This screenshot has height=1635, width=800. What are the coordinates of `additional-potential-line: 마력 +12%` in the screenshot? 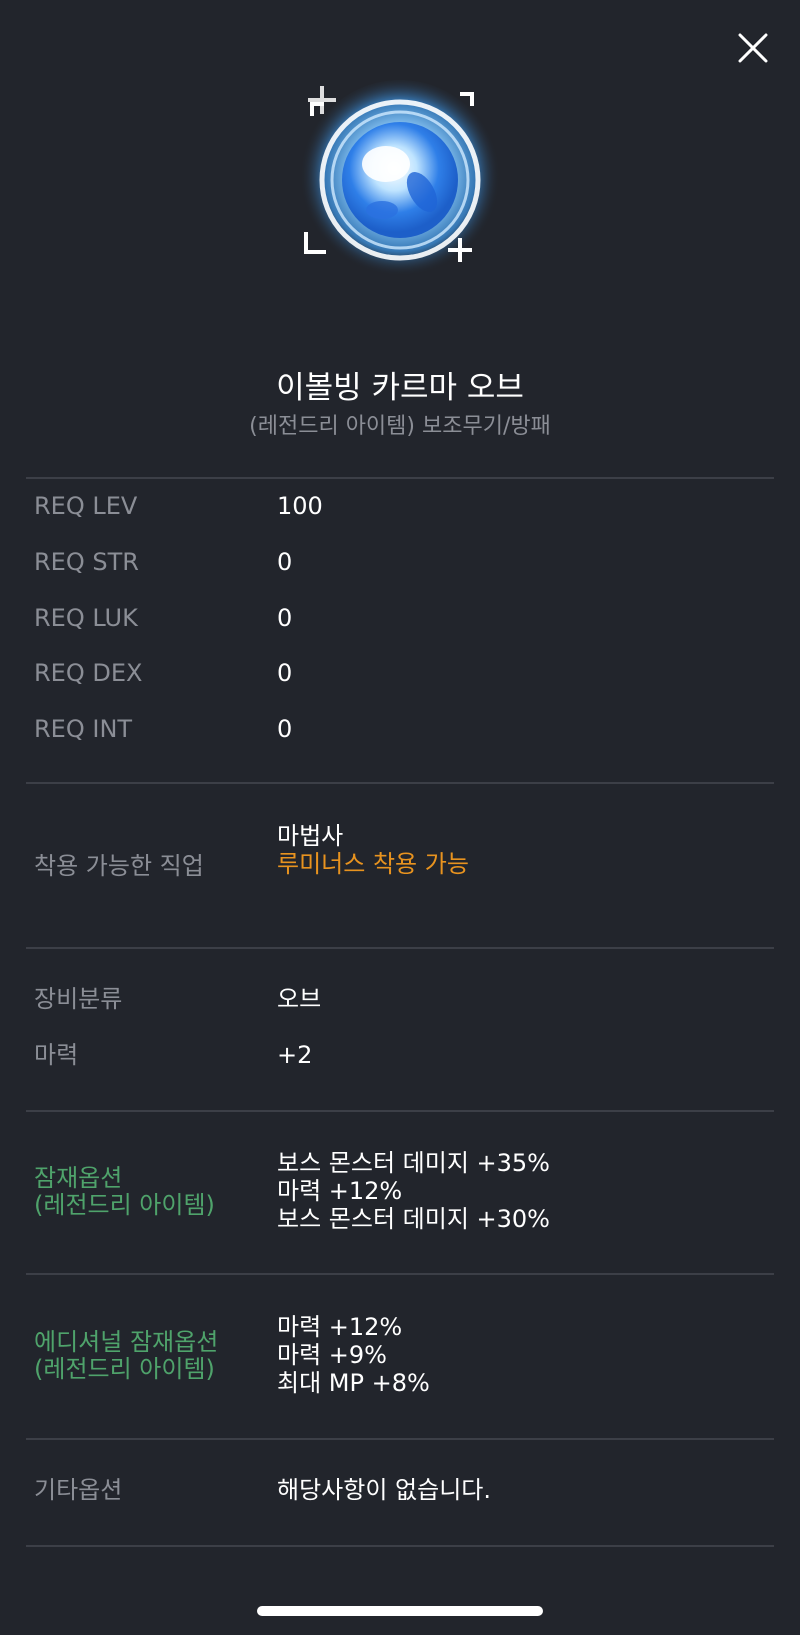 It's located at (340, 1327).